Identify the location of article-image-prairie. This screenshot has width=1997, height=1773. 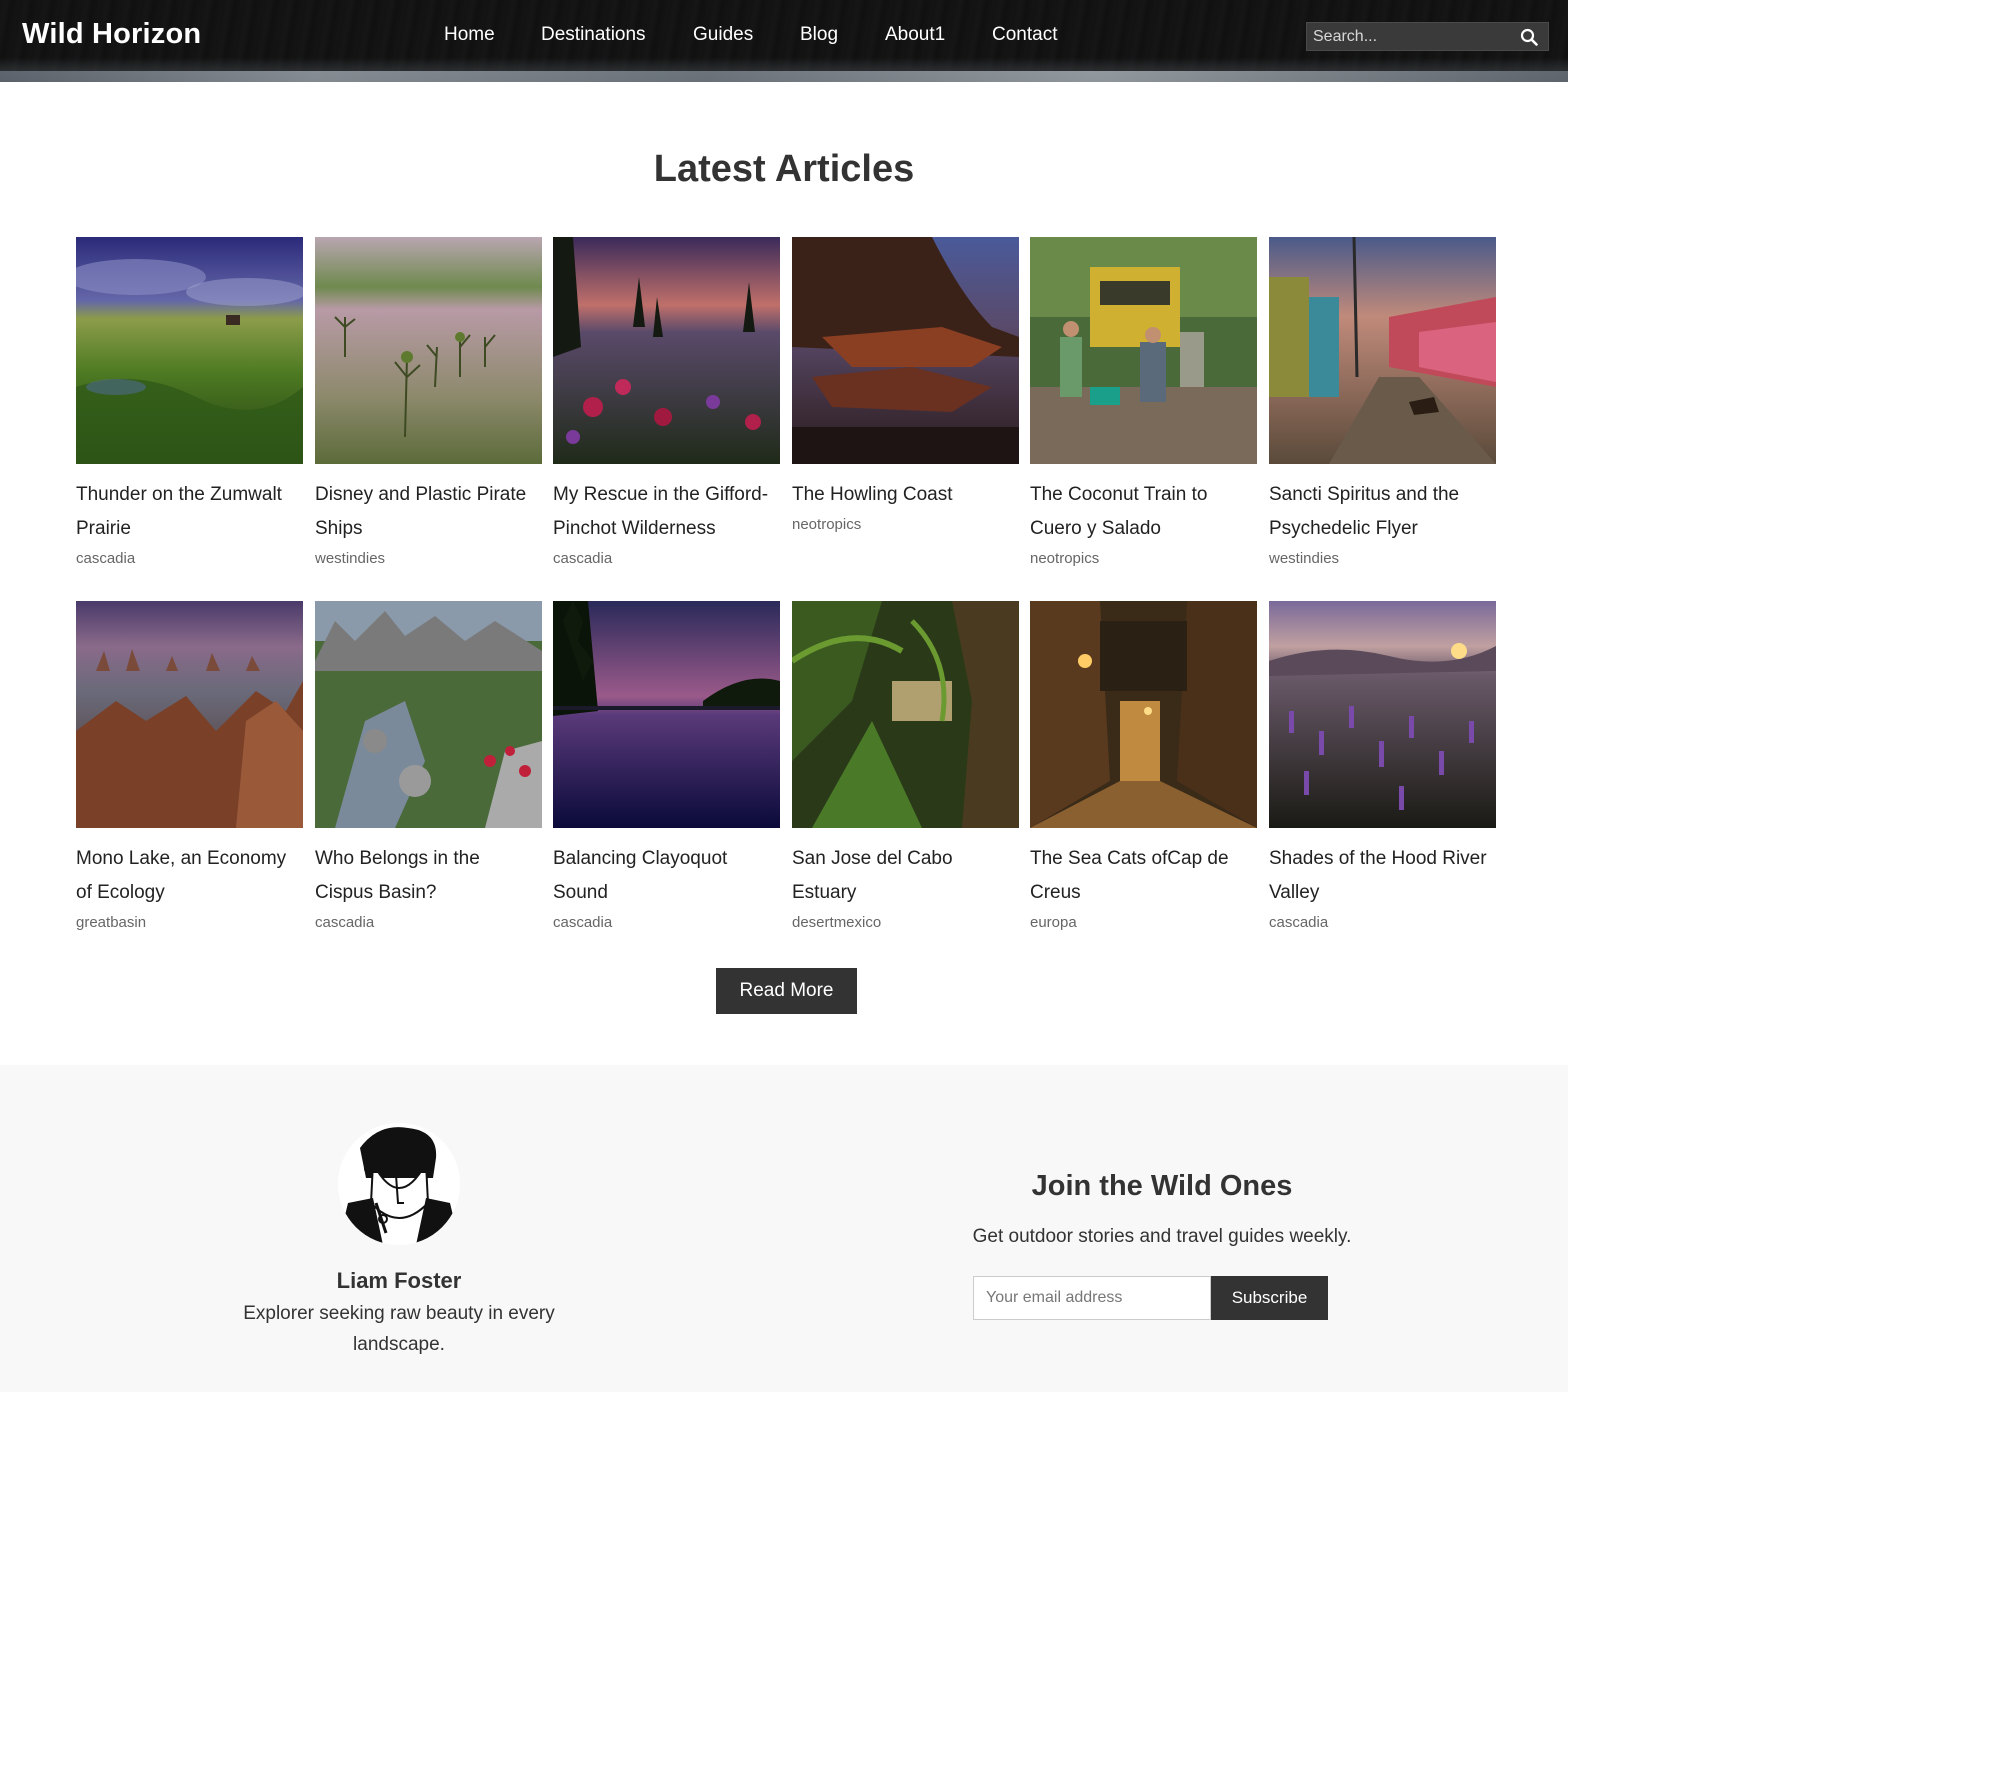
(189, 350).